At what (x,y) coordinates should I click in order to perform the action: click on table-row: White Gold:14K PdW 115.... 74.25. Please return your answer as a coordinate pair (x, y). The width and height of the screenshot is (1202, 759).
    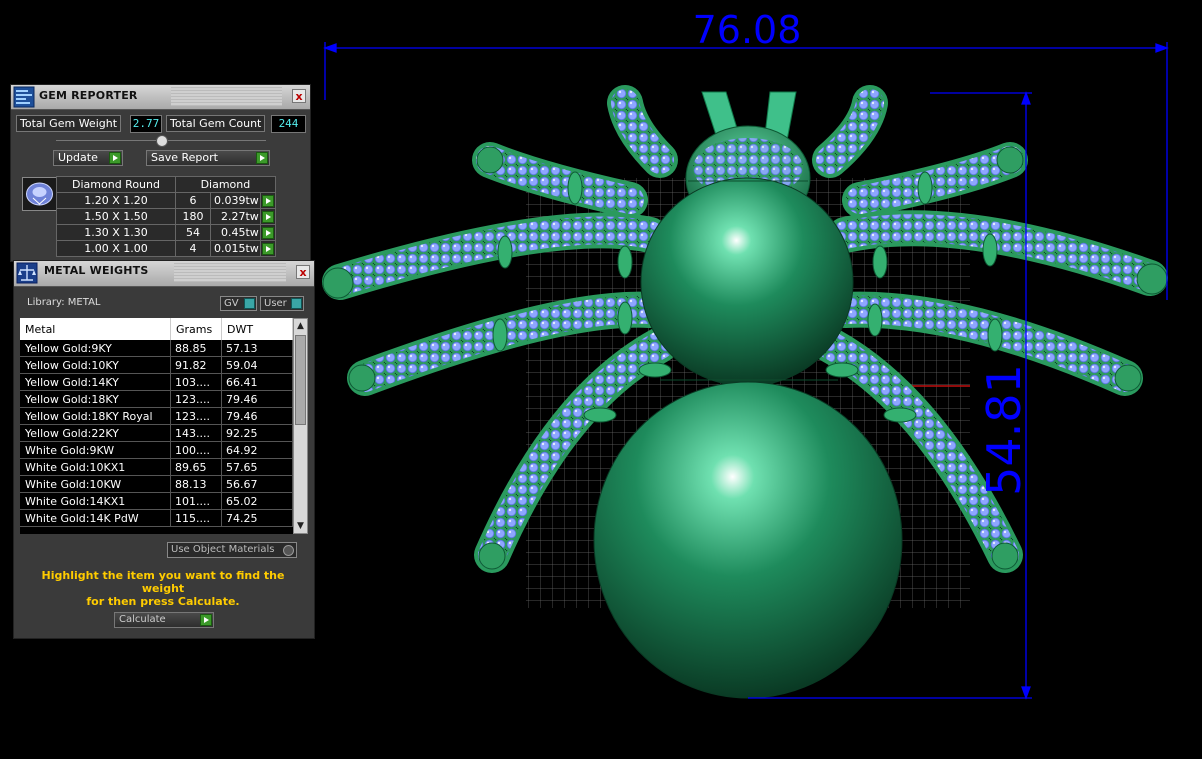
    Looking at the image, I should click on (156, 518).